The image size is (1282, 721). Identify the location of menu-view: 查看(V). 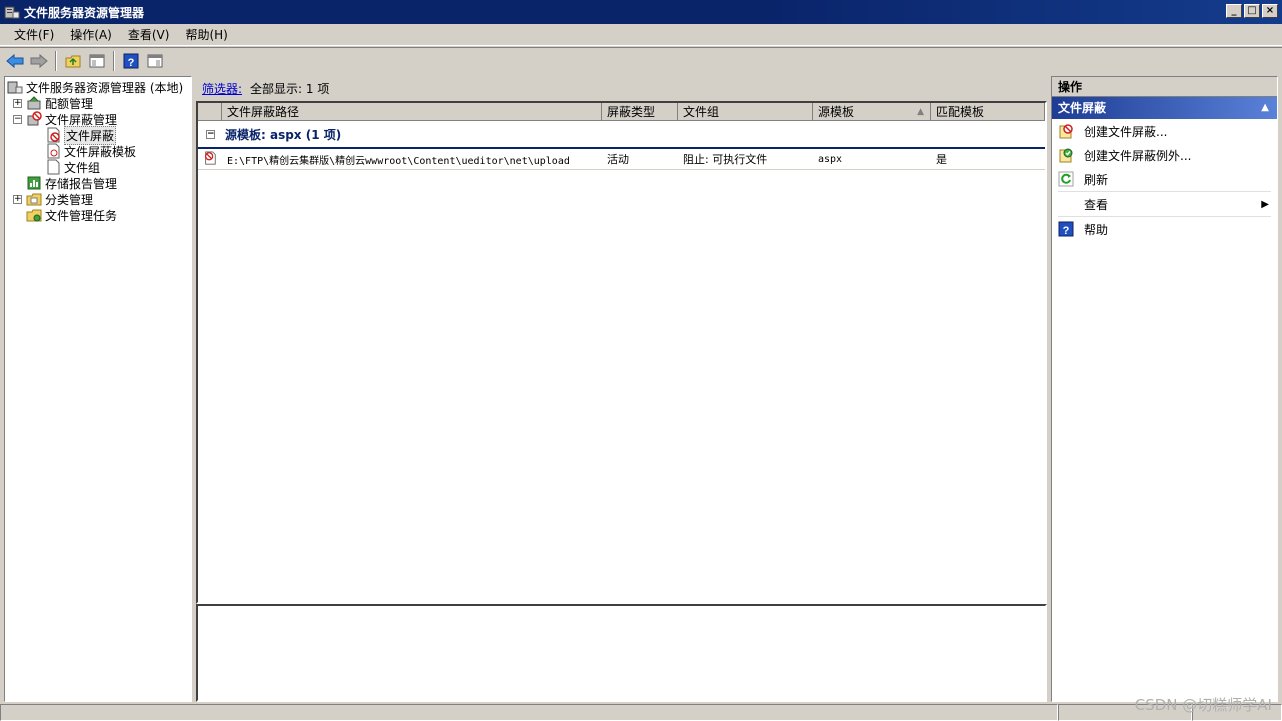
(149, 35).